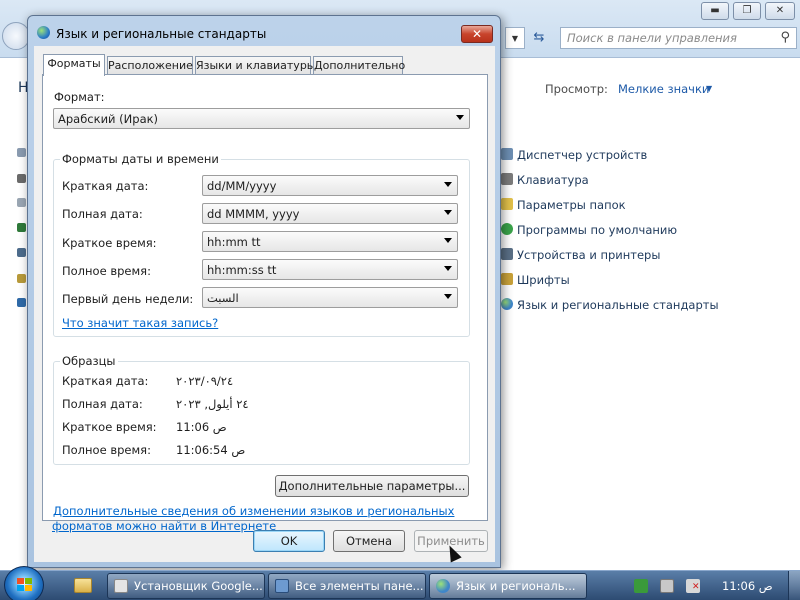 This screenshot has width=800, height=600. Describe the element at coordinates (507, 204) in the screenshot. I see `folder-options-icon` at that location.